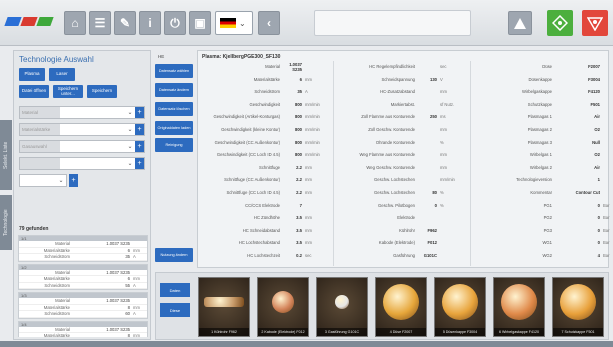  Describe the element at coordinates (175, 23) in the screenshot. I see `power-icon: ⏻` at that location.